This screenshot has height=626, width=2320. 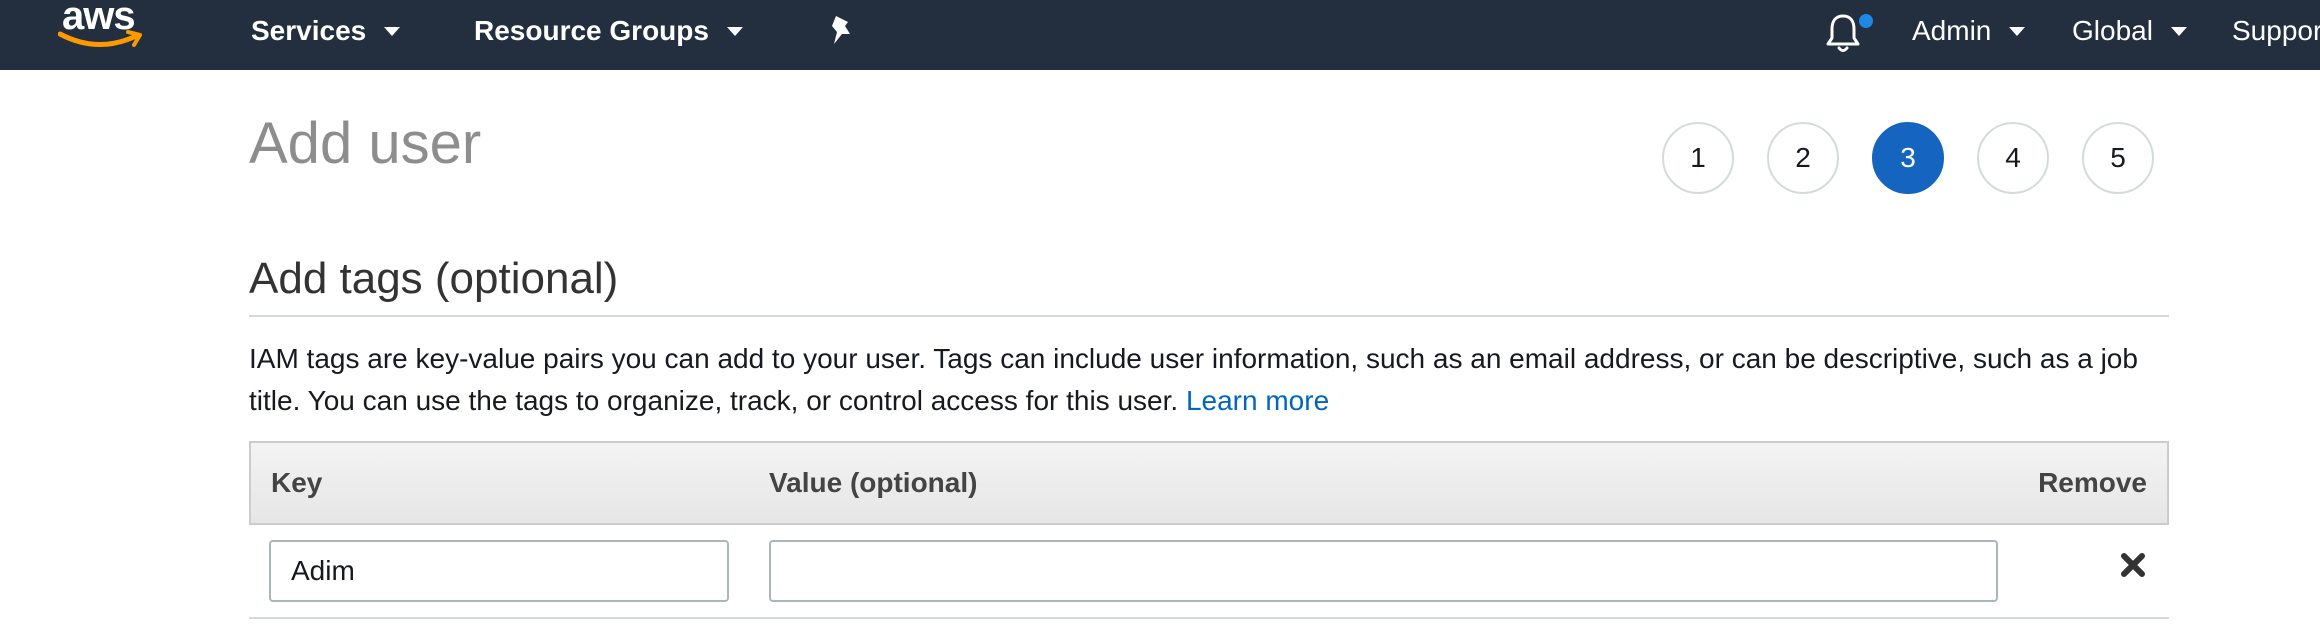 I want to click on column-header-value: Value (optional), so click(x=873, y=482).